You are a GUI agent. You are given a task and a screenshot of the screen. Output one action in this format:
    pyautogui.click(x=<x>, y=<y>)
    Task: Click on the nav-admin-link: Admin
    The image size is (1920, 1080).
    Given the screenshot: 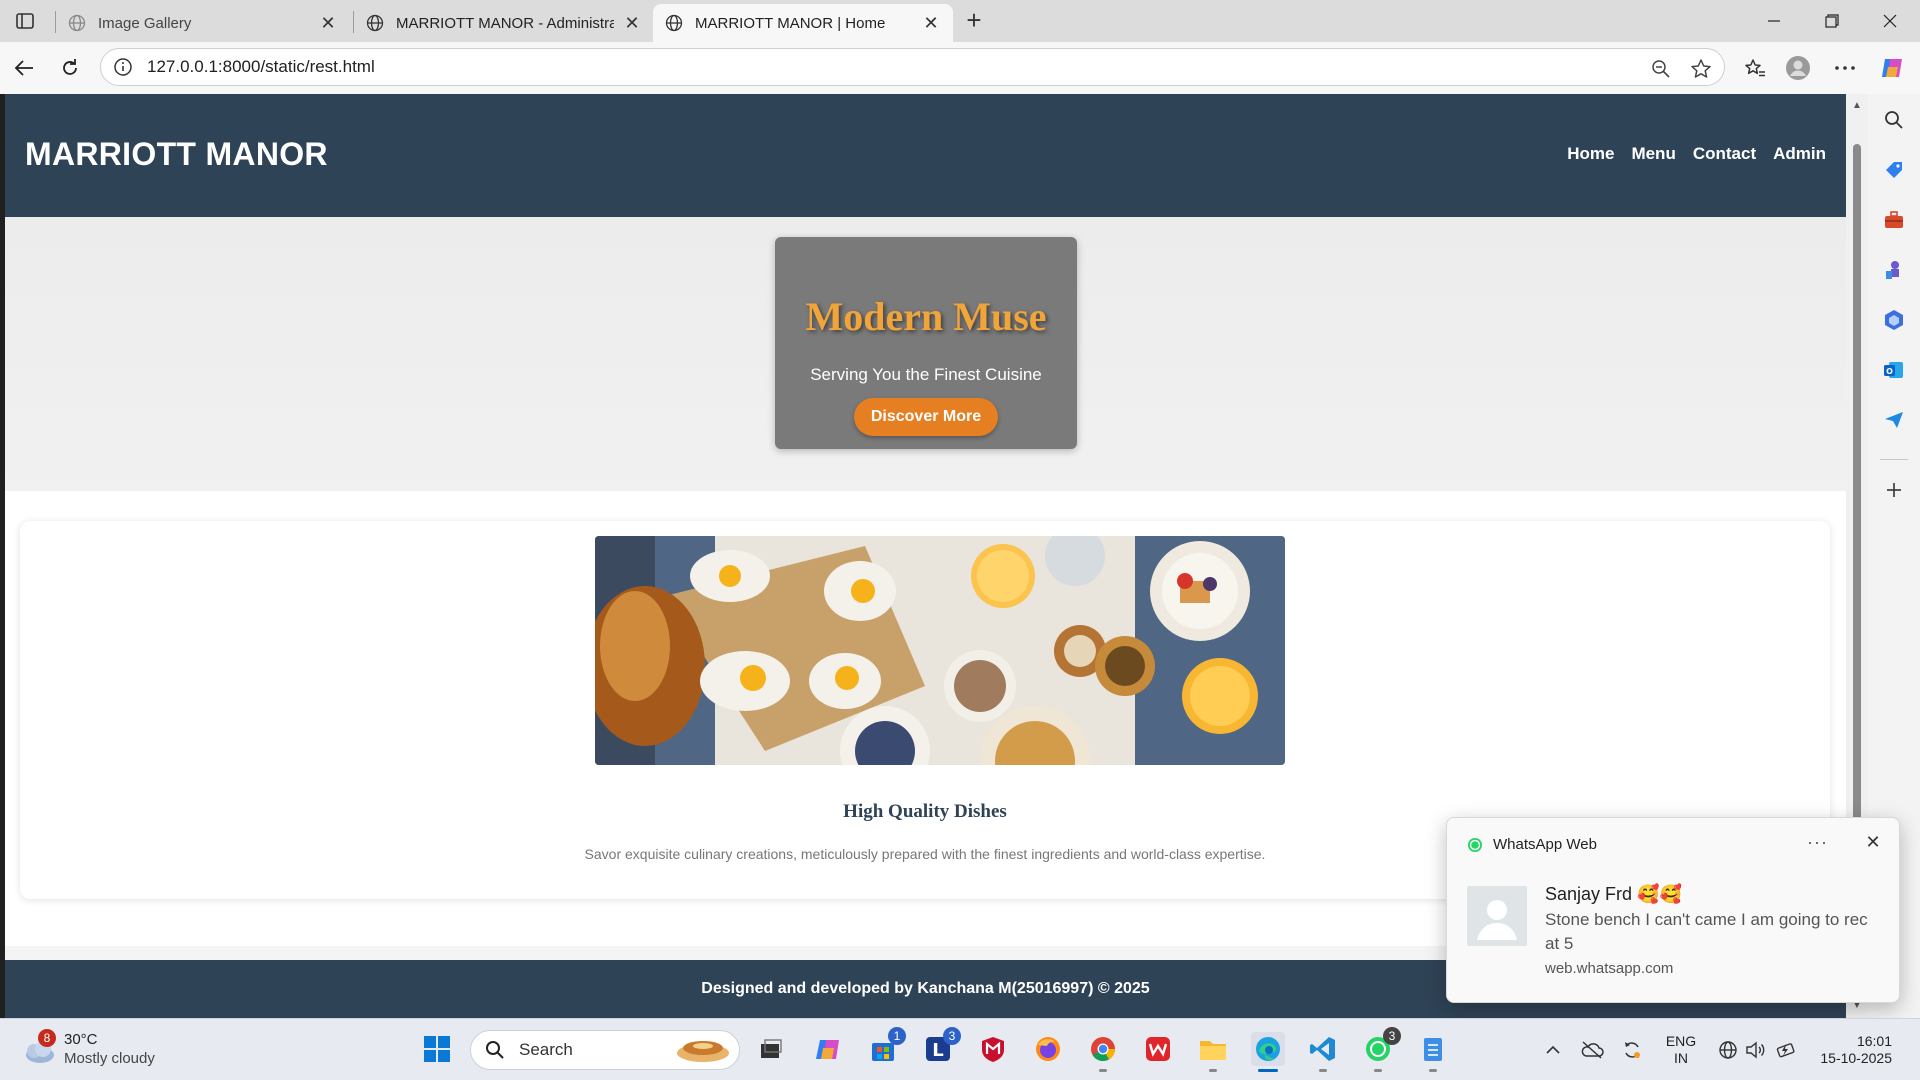 What is the action you would take?
    pyautogui.click(x=1799, y=154)
    